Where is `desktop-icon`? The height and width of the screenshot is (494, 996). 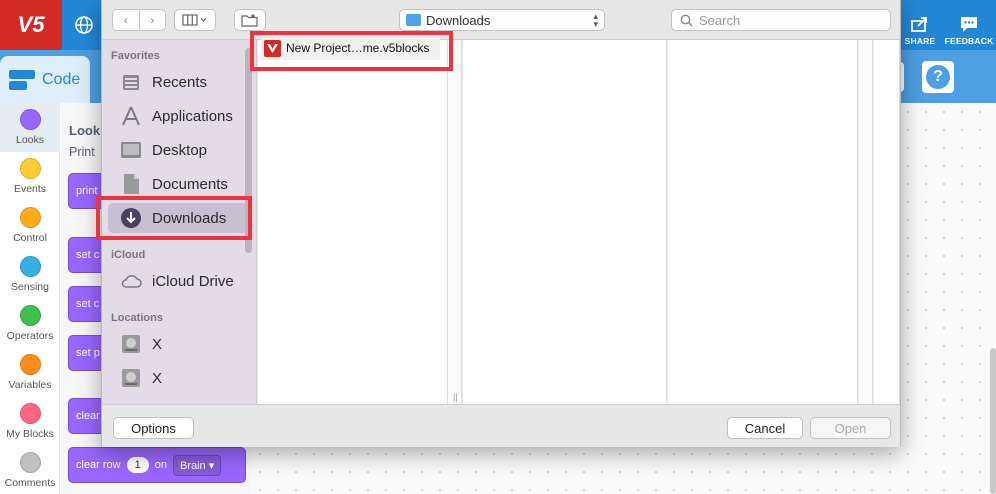
desktop-icon is located at coordinates (131, 150).